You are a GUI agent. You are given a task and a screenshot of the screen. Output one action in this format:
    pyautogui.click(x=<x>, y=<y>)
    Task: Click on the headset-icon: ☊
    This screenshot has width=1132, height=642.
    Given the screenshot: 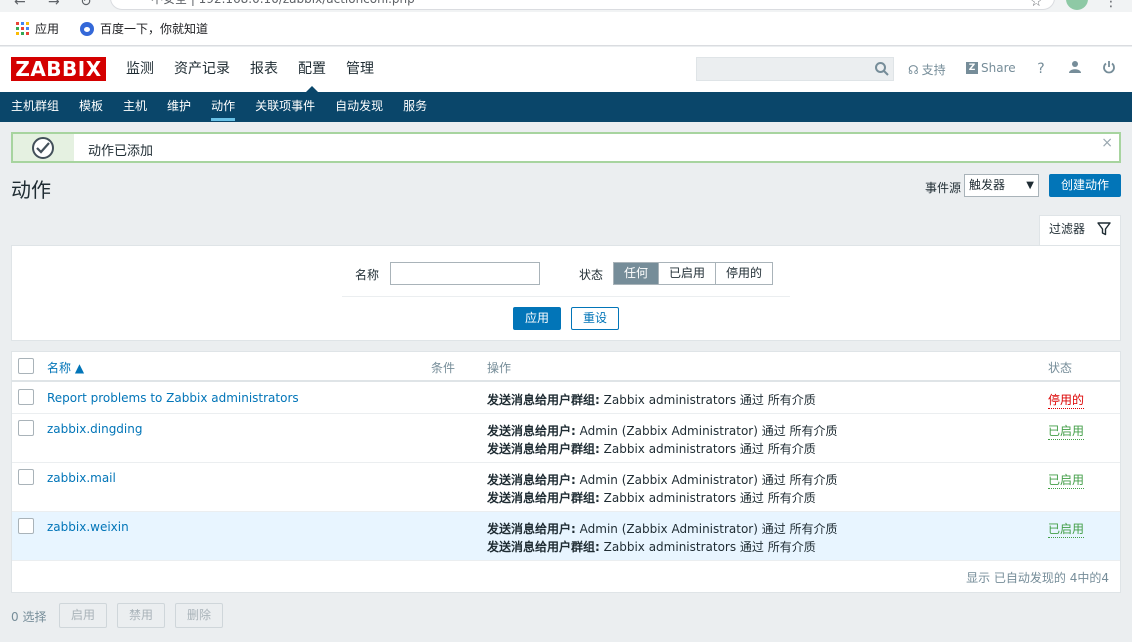 What is the action you would take?
    pyautogui.click(x=913, y=69)
    